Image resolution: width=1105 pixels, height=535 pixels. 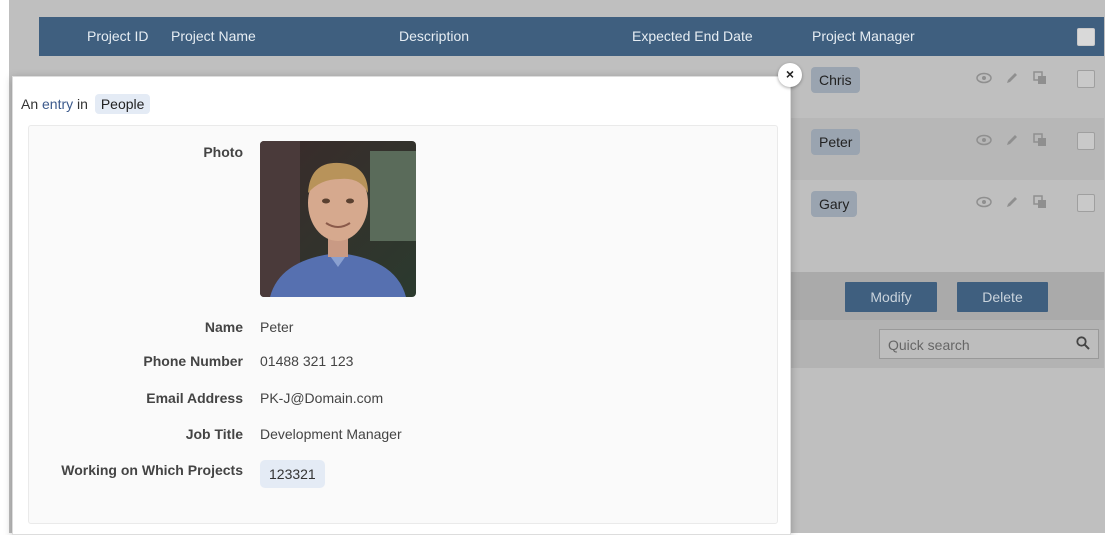 I want to click on project-manager-badge: Peter, so click(x=836, y=142).